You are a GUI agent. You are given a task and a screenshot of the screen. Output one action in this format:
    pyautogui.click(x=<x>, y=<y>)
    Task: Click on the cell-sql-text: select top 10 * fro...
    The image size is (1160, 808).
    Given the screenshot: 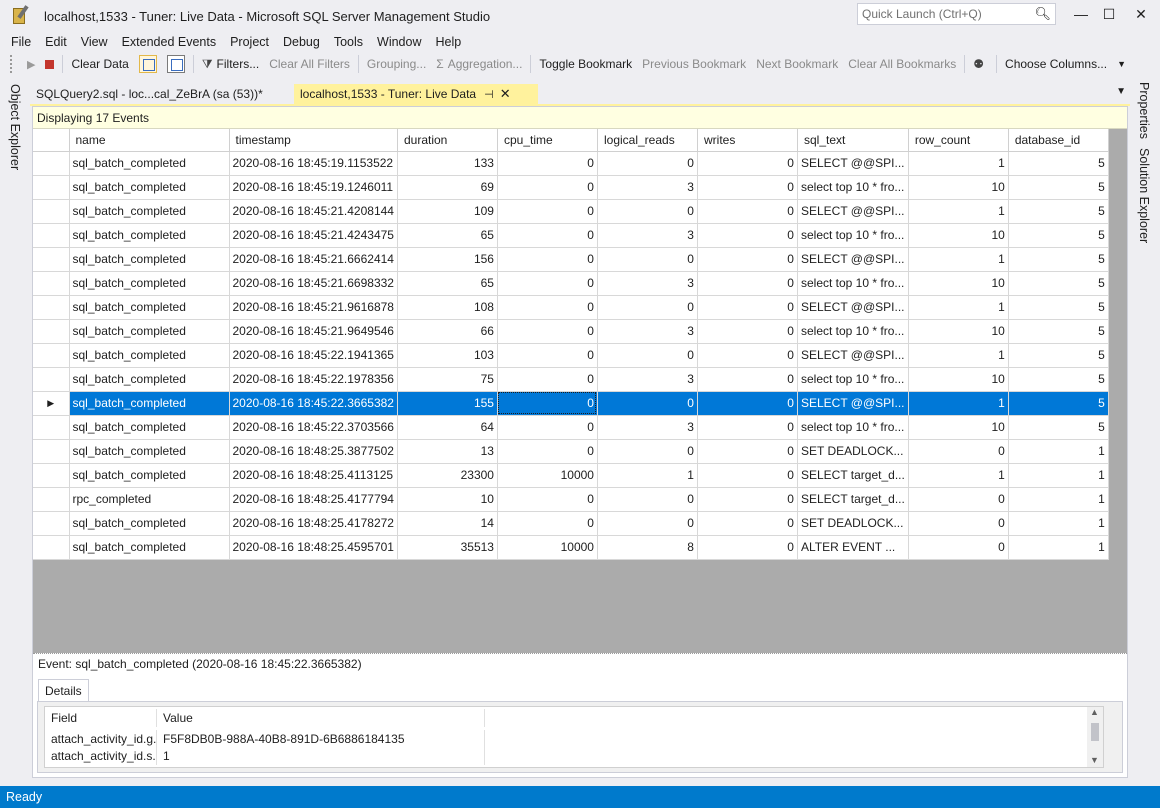 What is the action you would take?
    pyautogui.click(x=853, y=379)
    